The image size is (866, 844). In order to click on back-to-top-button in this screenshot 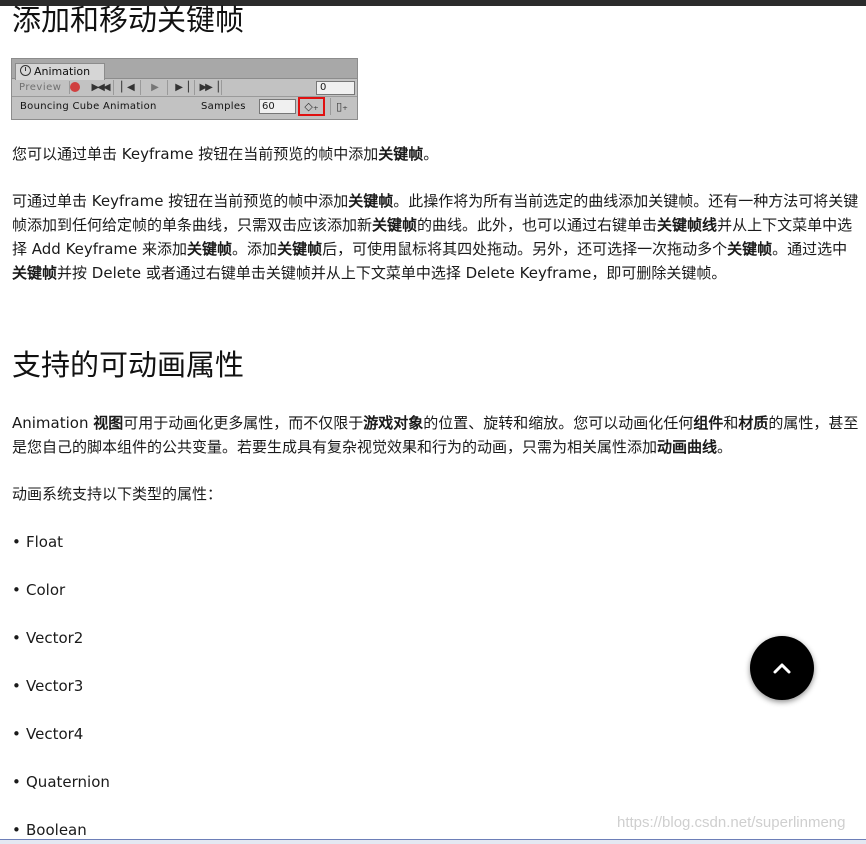, I will do `click(782, 668)`.